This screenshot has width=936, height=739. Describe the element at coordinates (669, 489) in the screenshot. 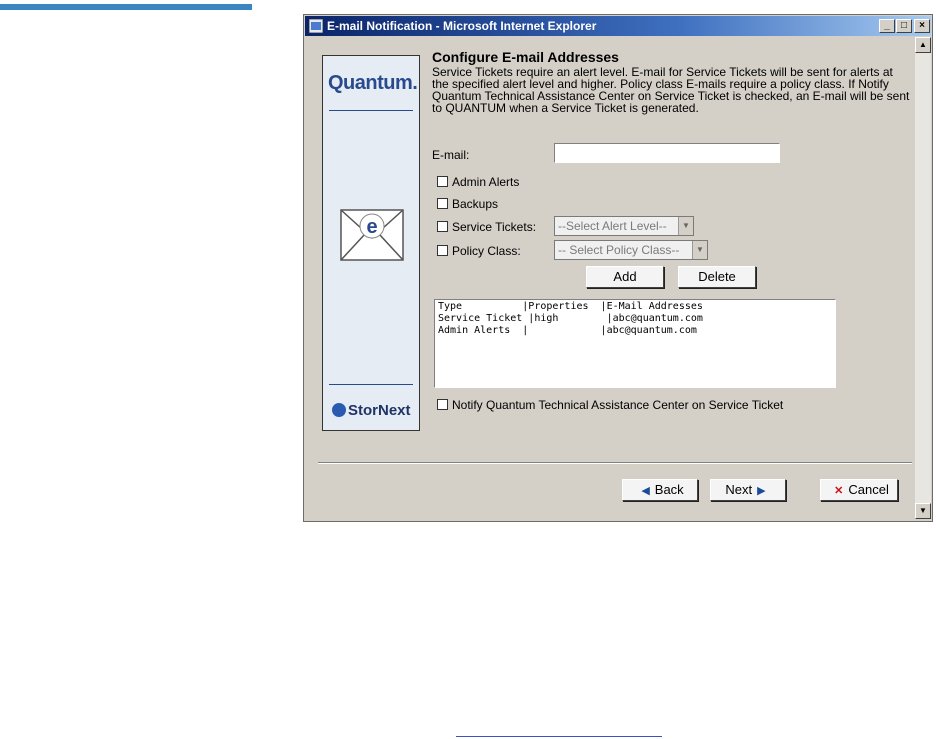

I see `back-label: Back` at that location.